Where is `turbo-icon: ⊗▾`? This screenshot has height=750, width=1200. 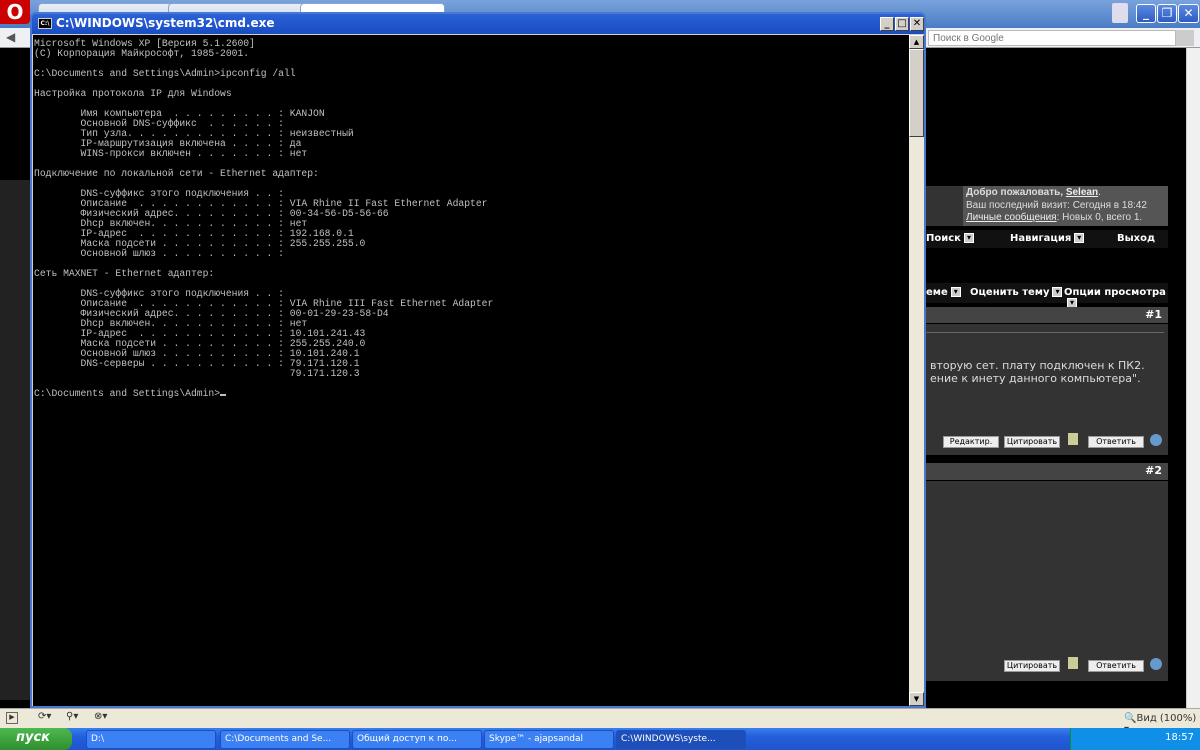
turbo-icon: ⊗▾ is located at coordinates (100, 716).